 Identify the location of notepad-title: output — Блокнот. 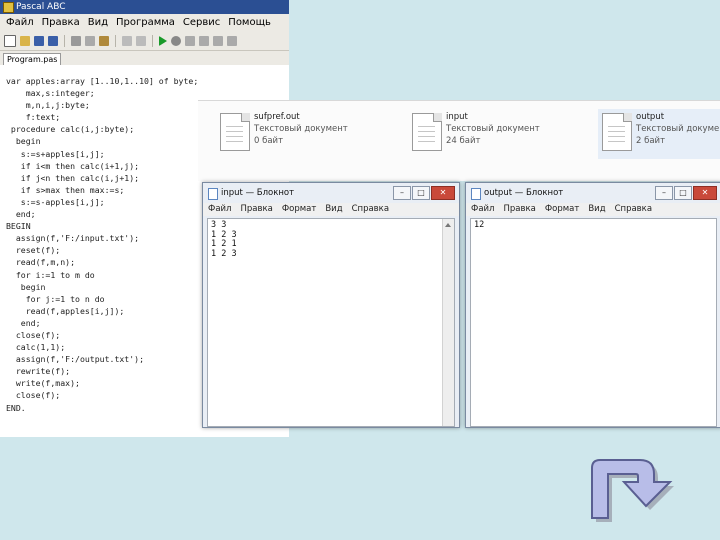
(524, 193).